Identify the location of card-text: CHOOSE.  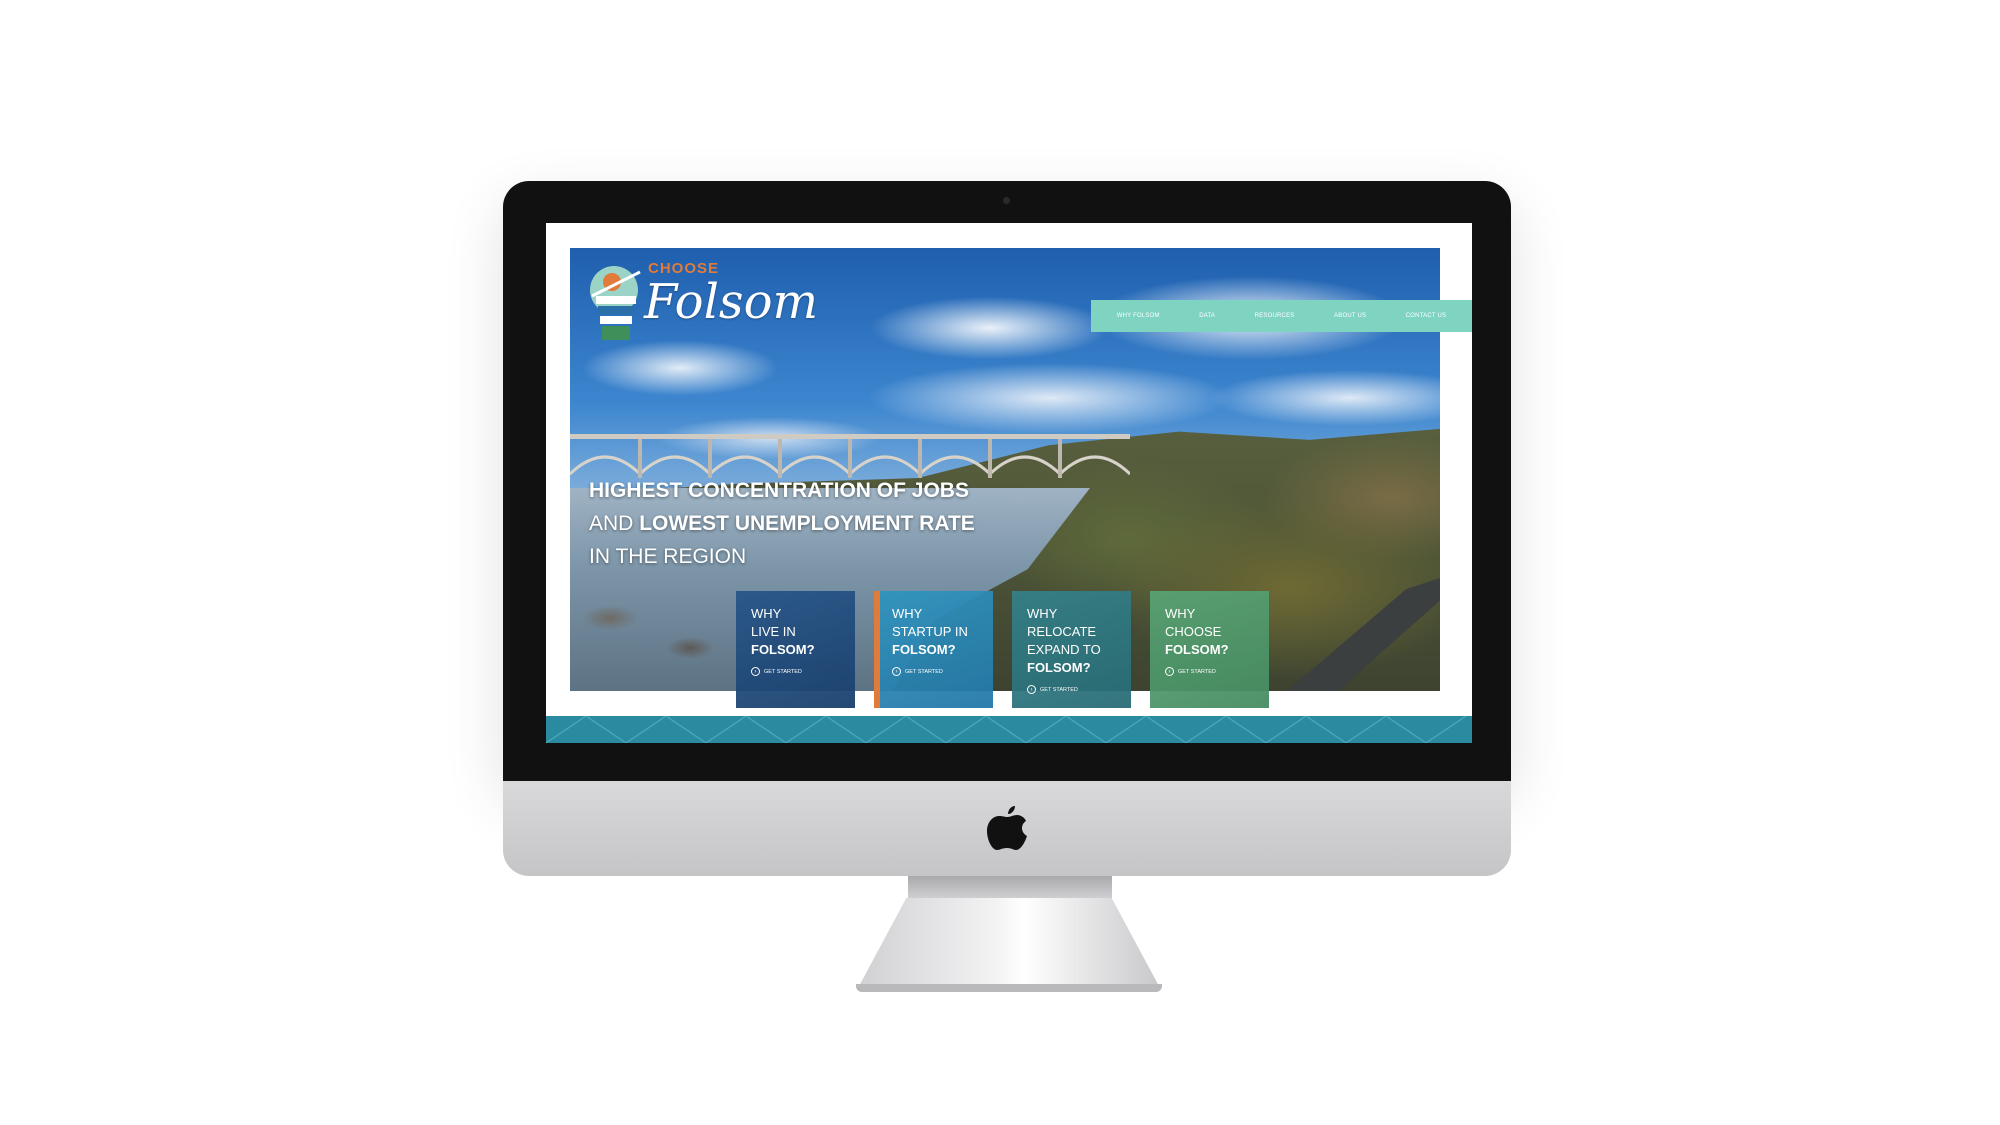
(1193, 631).